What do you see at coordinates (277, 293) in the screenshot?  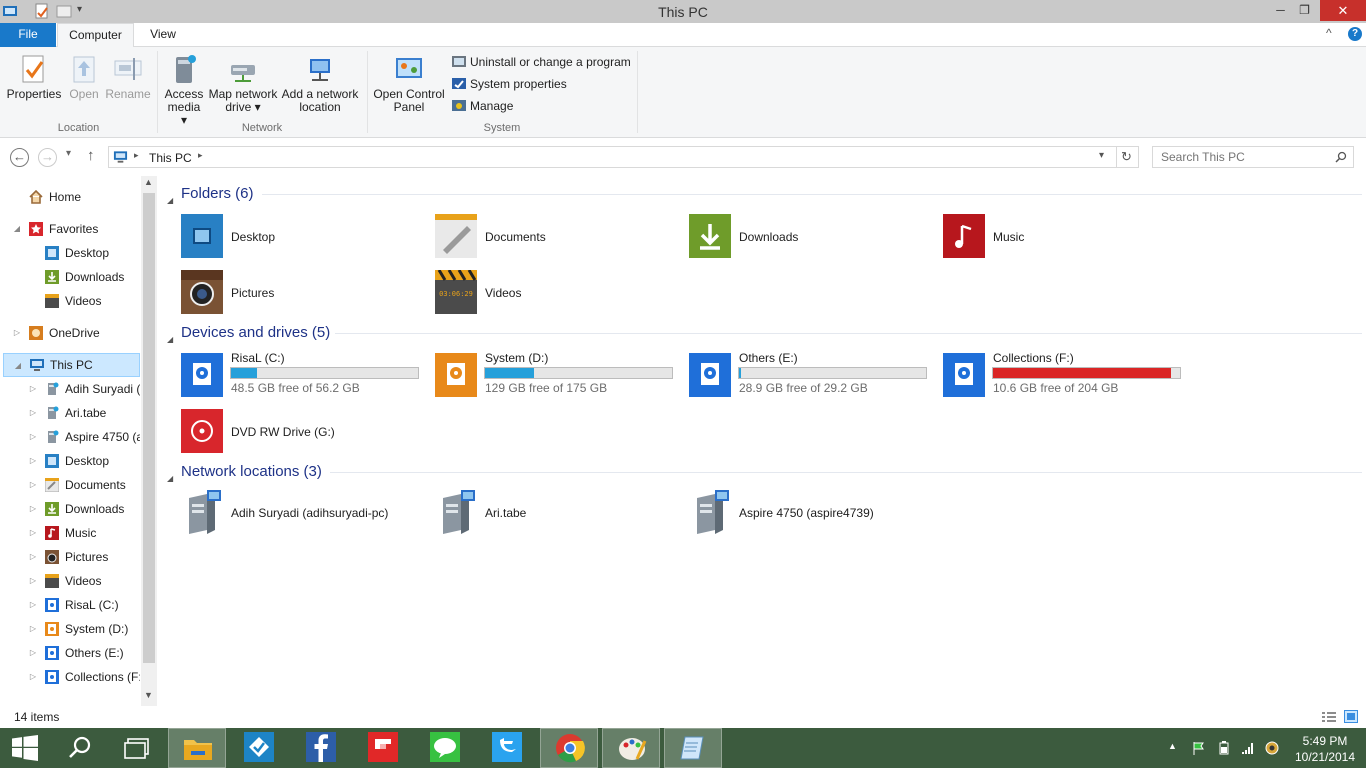 I see `folder-item: Pictures` at bounding box center [277, 293].